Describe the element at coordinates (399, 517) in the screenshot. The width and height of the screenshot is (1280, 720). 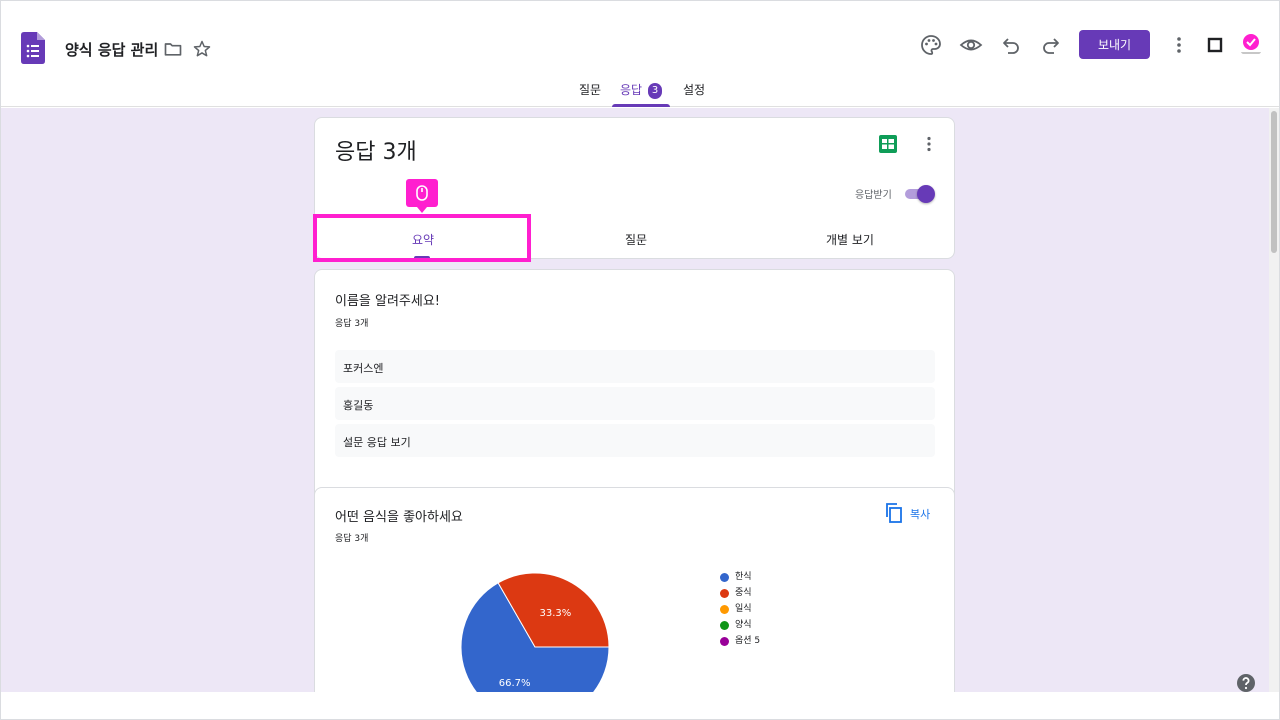
I see `question-title: 어떤 음식을 좋아하세요` at that location.